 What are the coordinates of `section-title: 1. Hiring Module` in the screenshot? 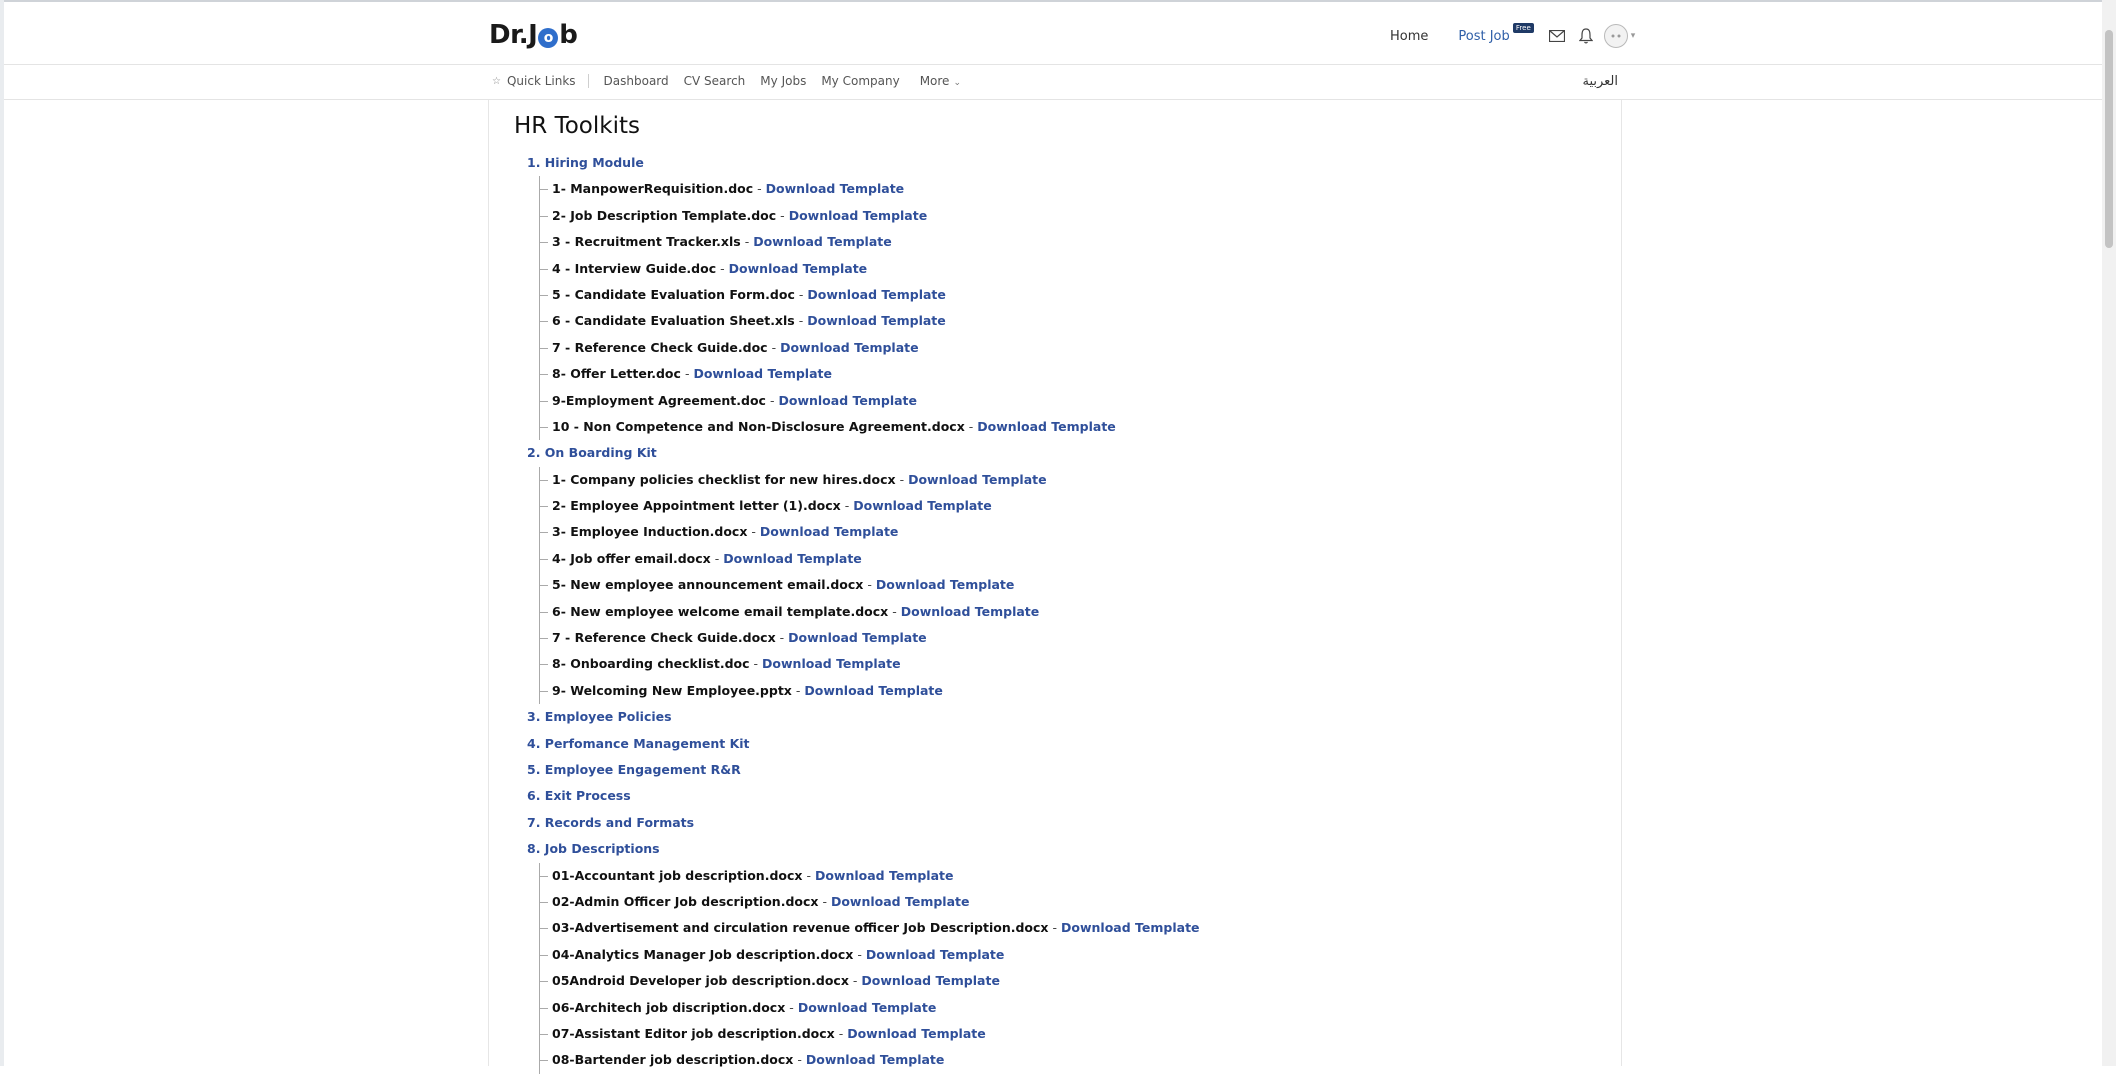 It's located at (1067, 163).